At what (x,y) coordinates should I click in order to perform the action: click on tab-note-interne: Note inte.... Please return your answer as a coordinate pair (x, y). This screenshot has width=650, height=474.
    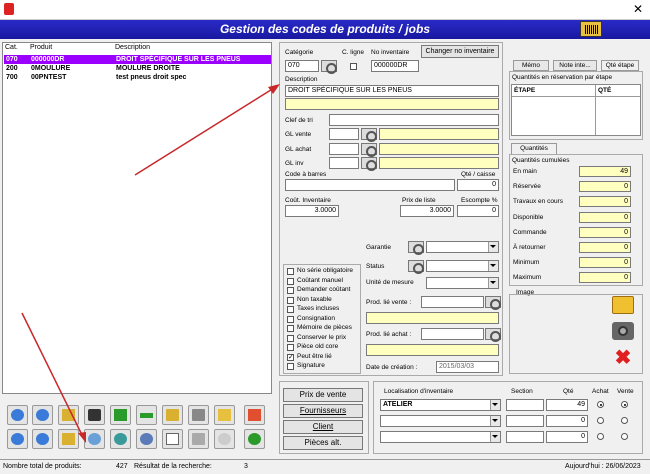
    Looking at the image, I should click on (575, 65).